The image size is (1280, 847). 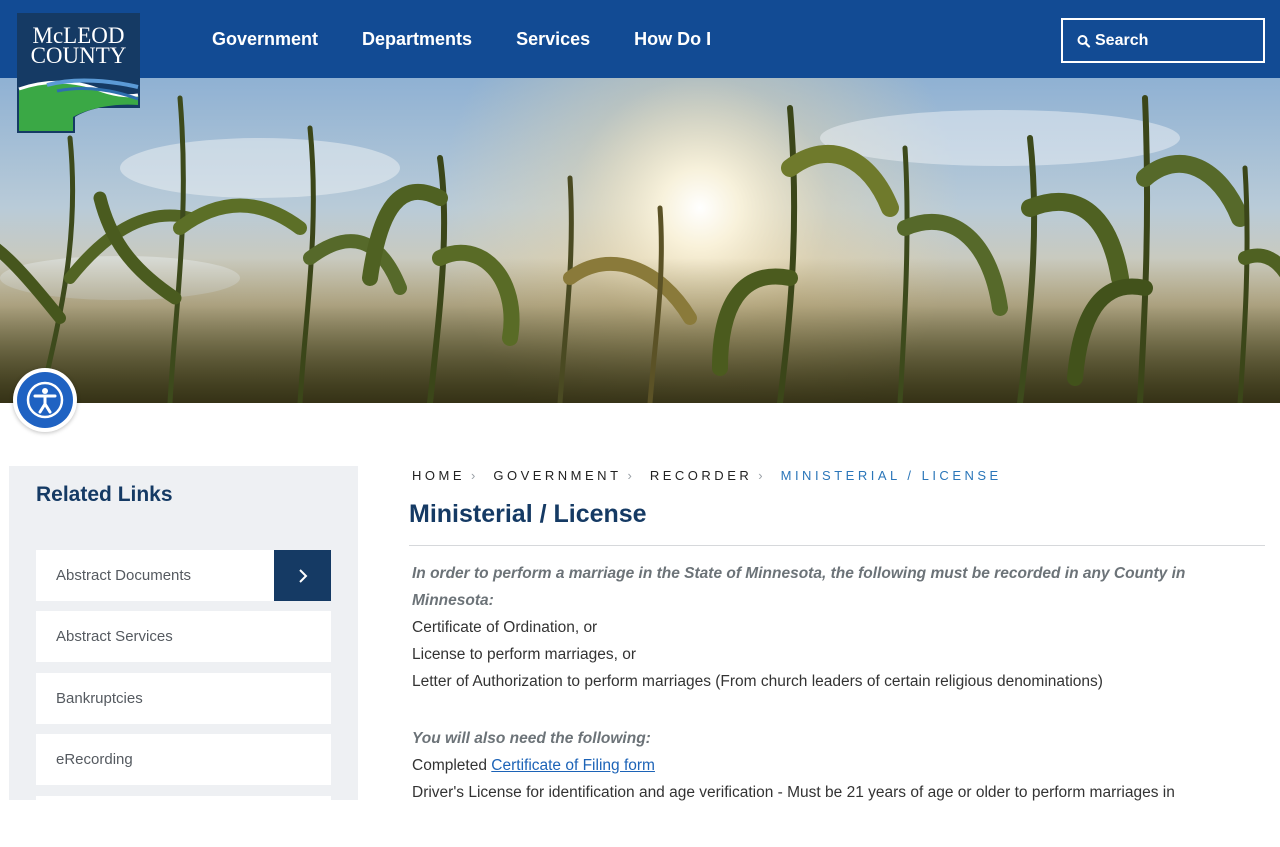 I want to click on county-logo: McLEOD COUNTY, so click(x=78, y=73).